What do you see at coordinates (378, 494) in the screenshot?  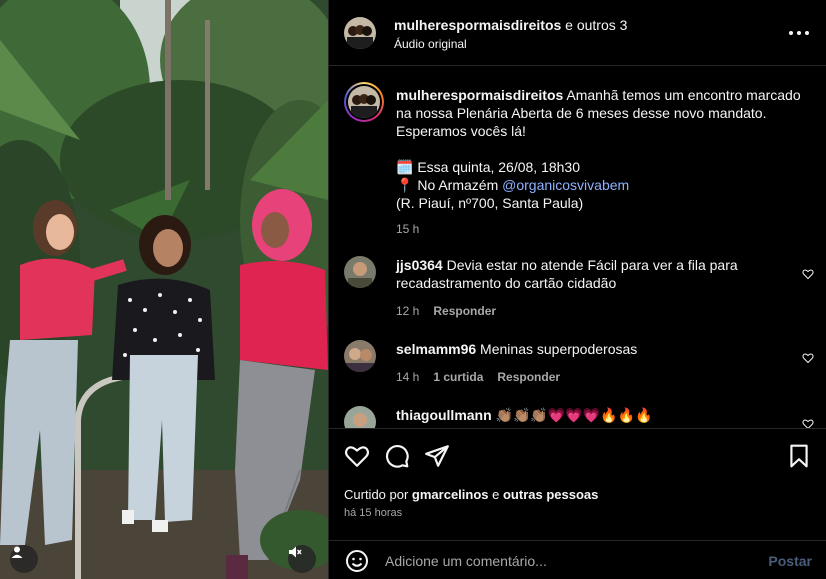 I see `liked-prefix: Curtido por` at bounding box center [378, 494].